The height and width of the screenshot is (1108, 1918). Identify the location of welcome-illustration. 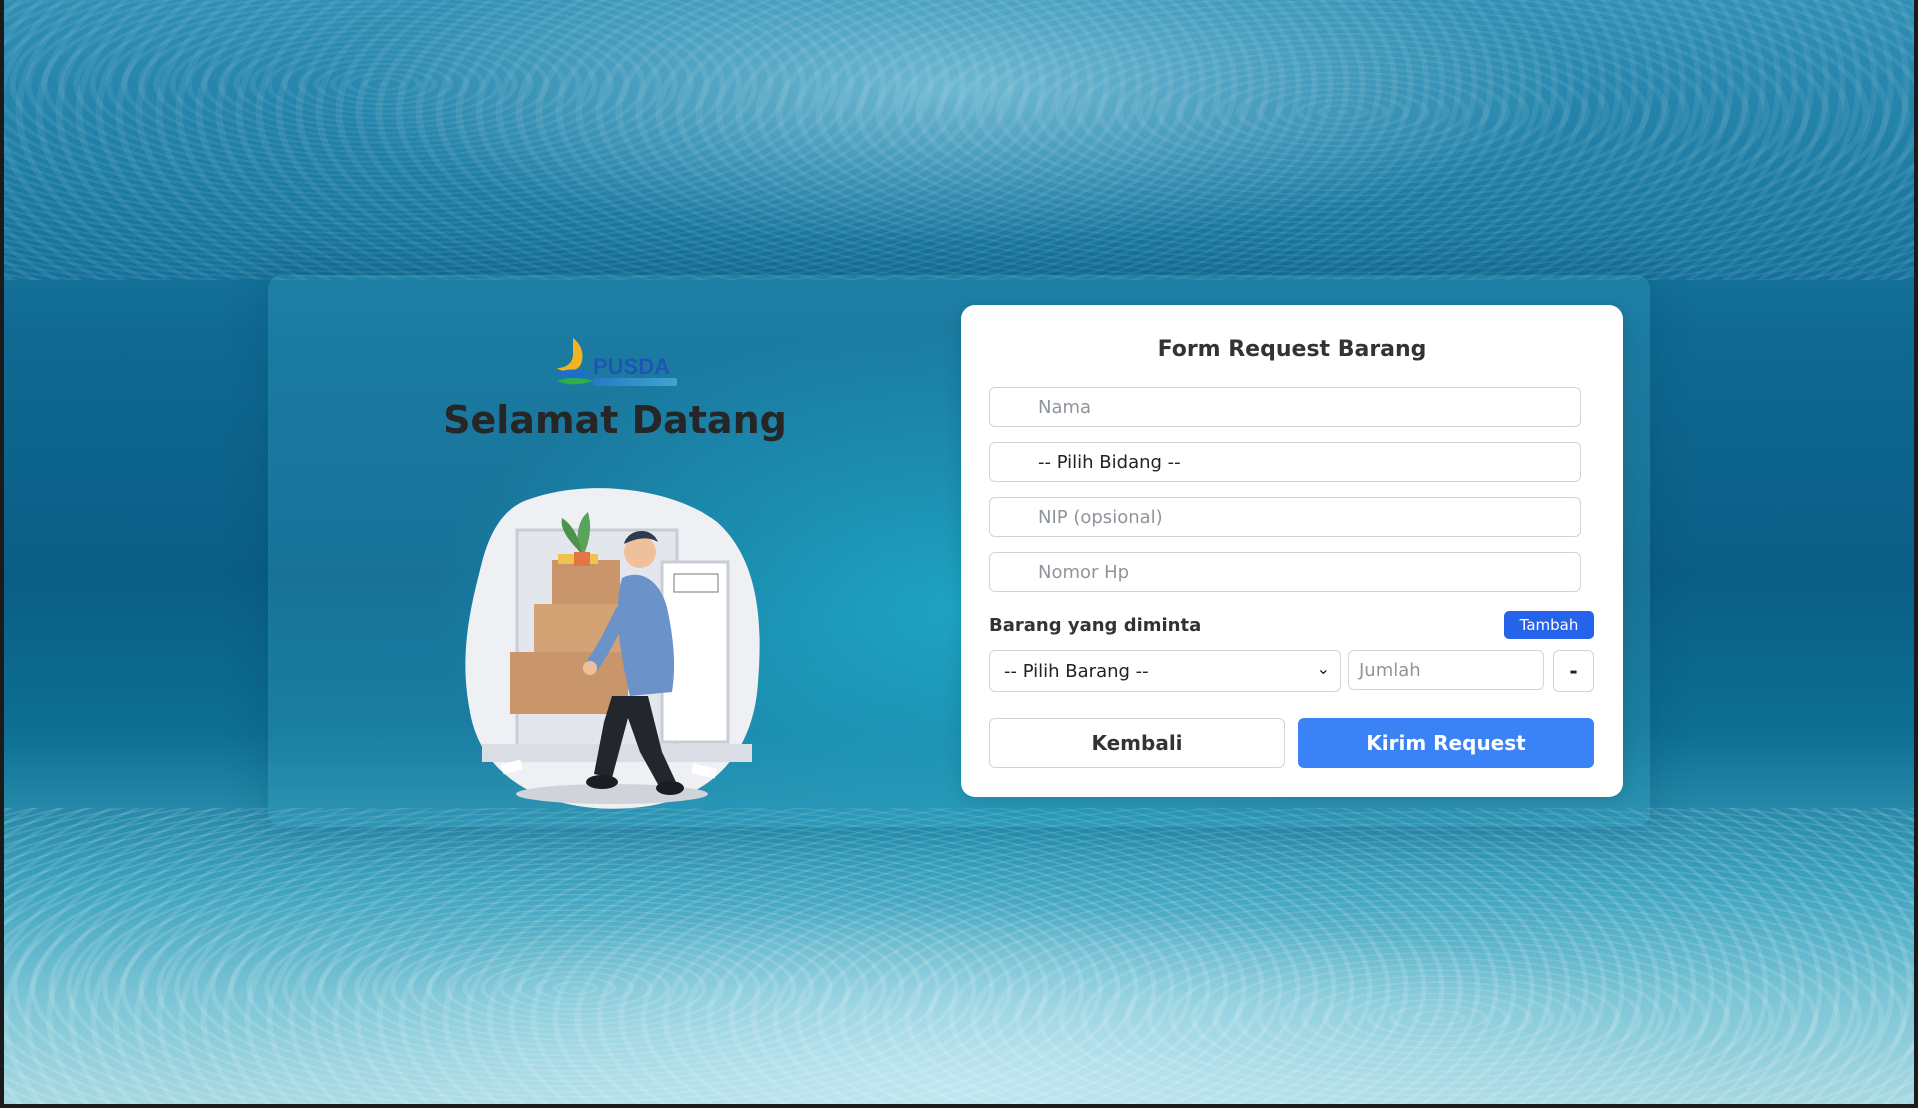
(615, 647).